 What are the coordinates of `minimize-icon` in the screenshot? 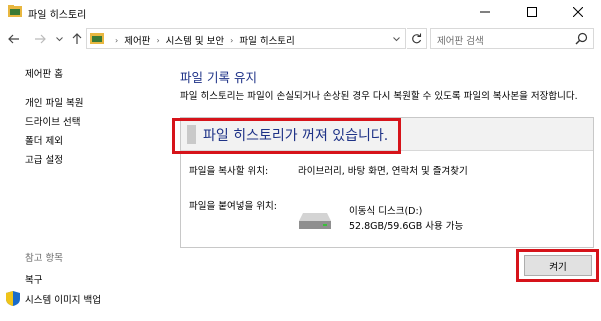 It's located at (485, 12).